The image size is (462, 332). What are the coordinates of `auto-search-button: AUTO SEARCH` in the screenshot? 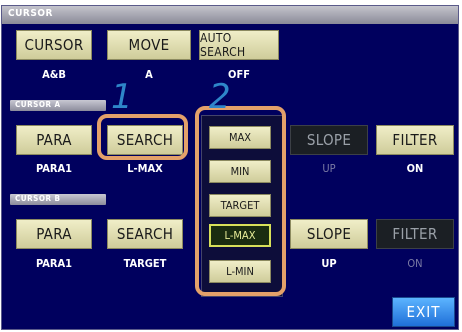 It's located at (239, 45).